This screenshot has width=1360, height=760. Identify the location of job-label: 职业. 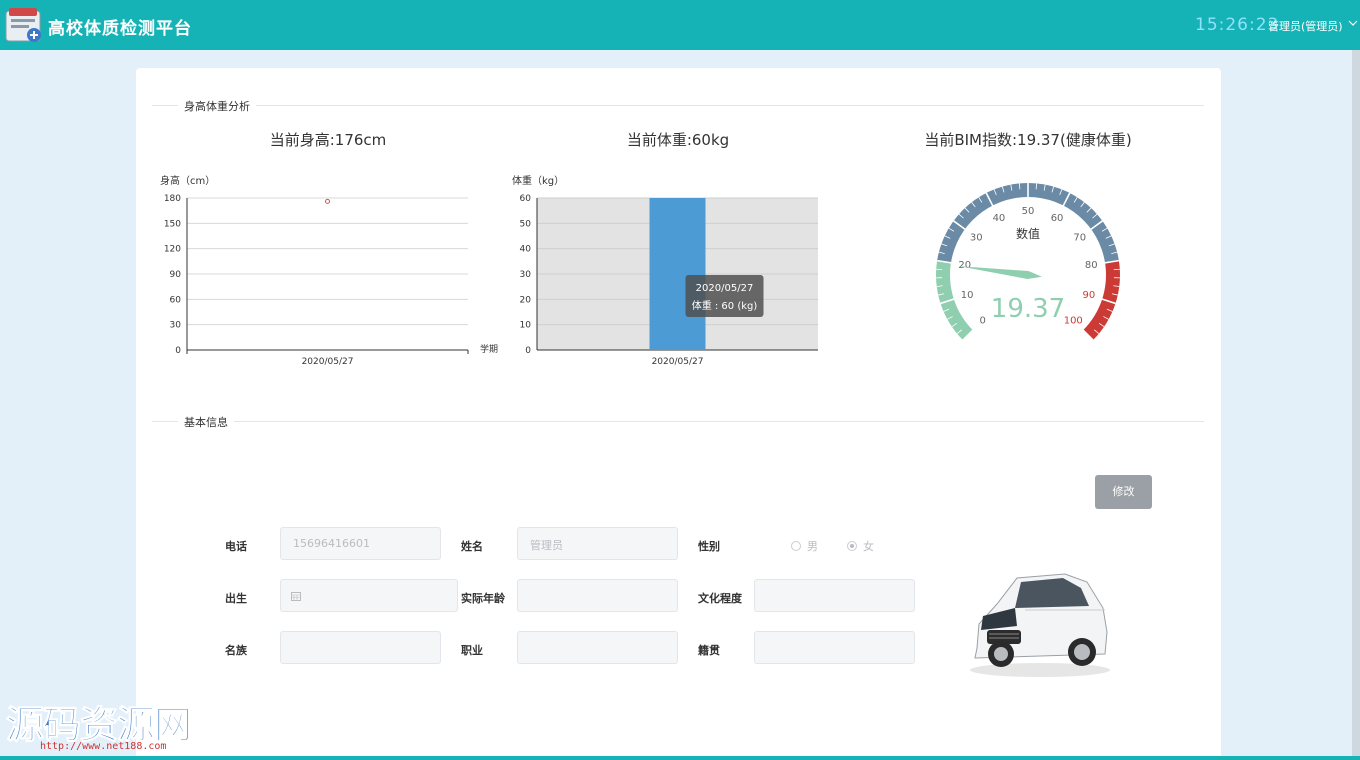
(472, 650).